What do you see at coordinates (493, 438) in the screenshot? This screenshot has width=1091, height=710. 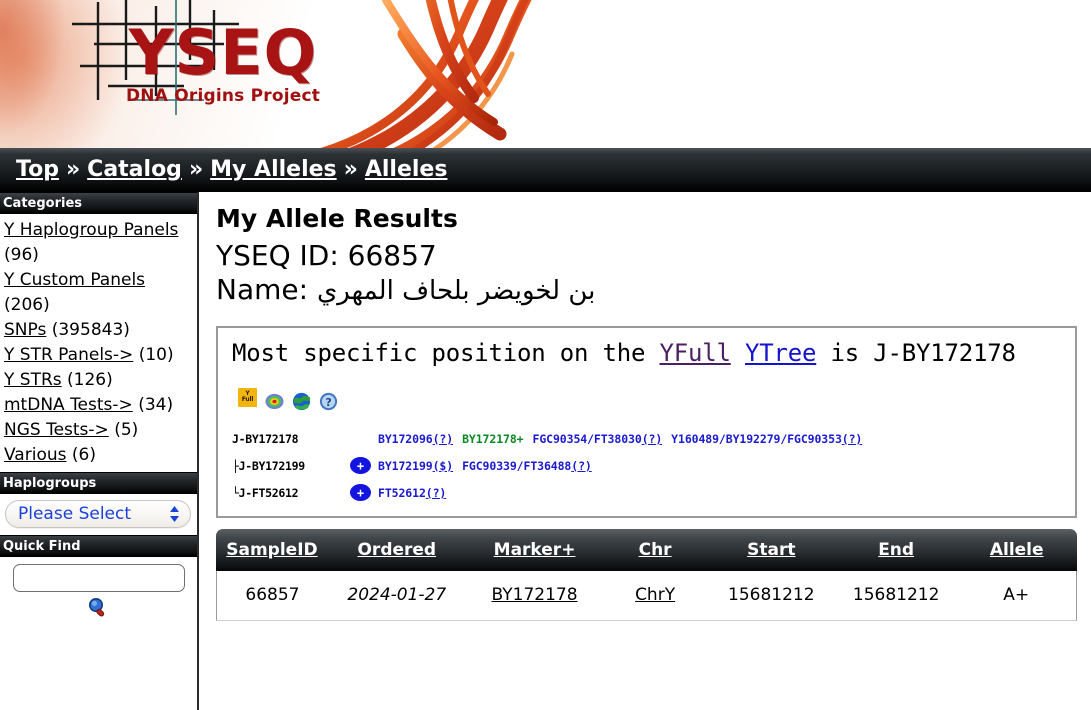 I see `tree-snp-name: BY172178+` at bounding box center [493, 438].